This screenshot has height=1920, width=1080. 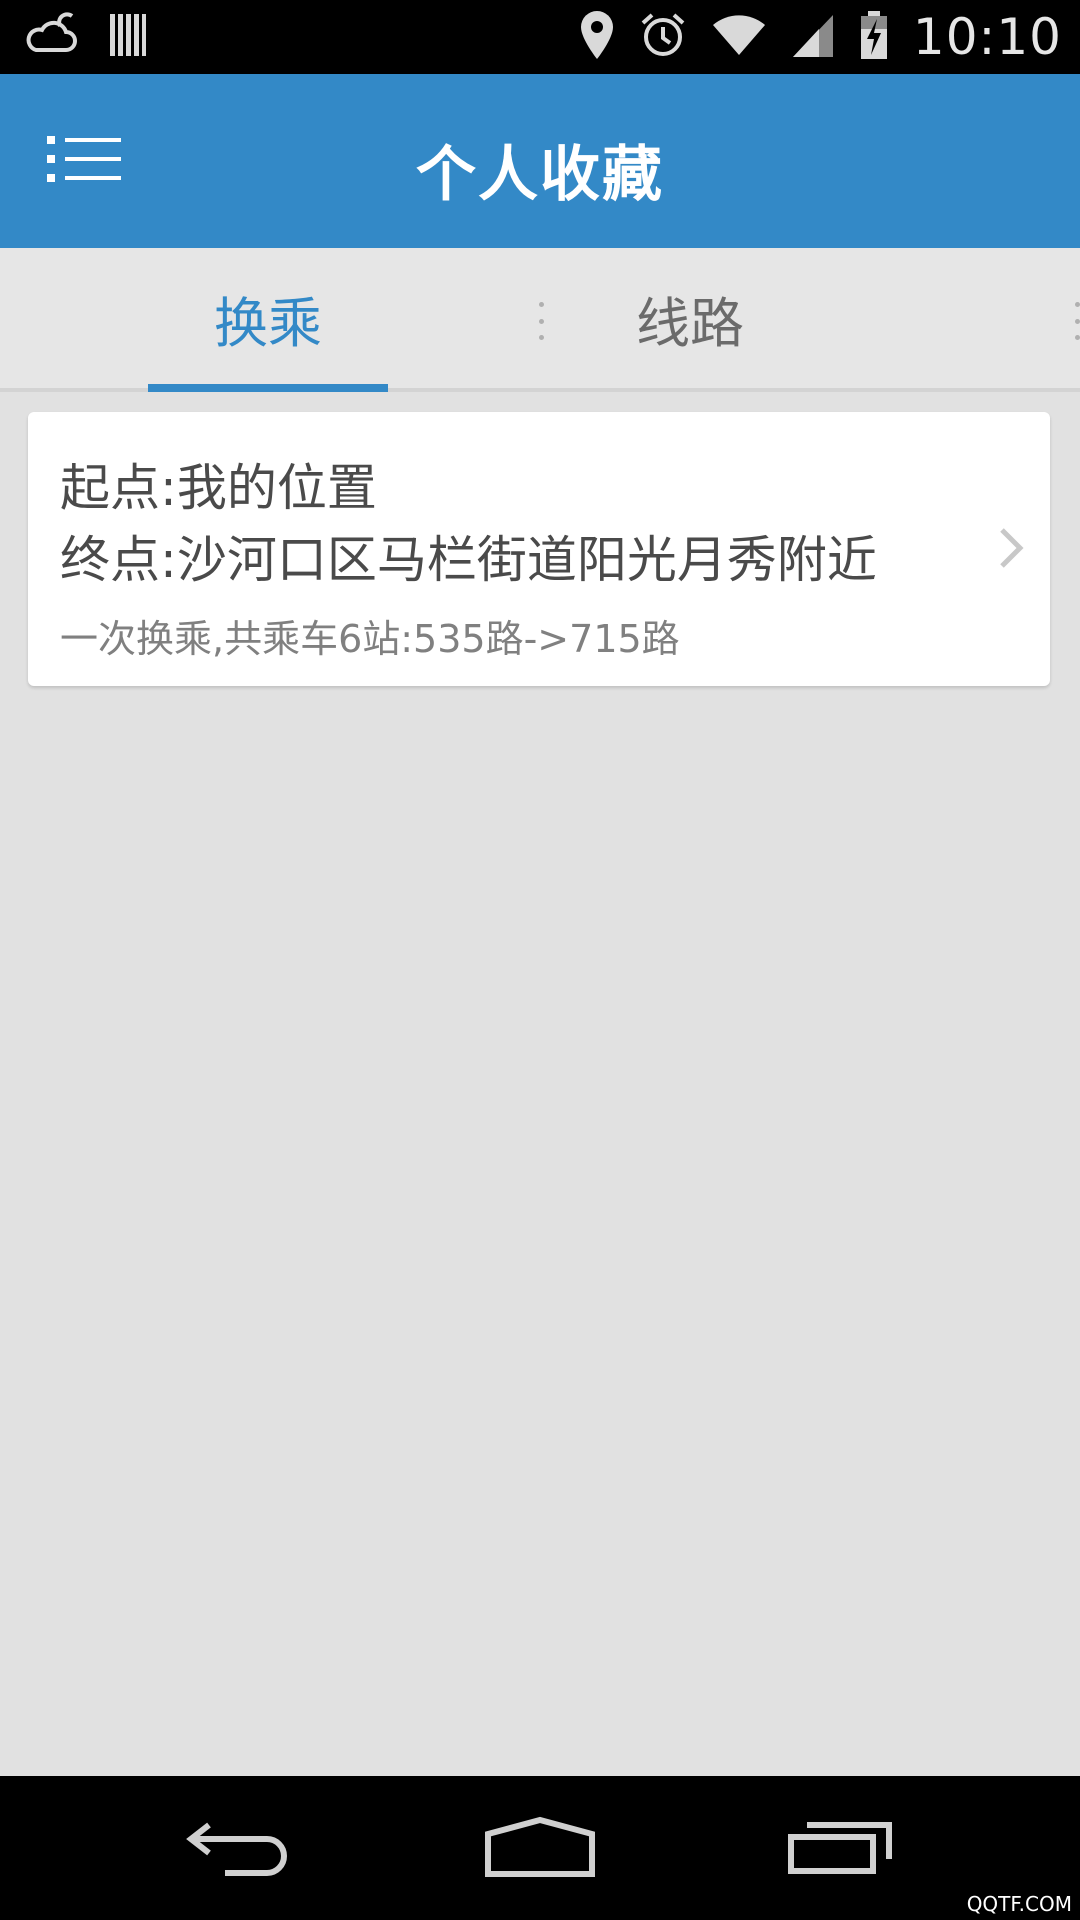 I want to click on chevron-right-icon, so click(x=1011, y=548).